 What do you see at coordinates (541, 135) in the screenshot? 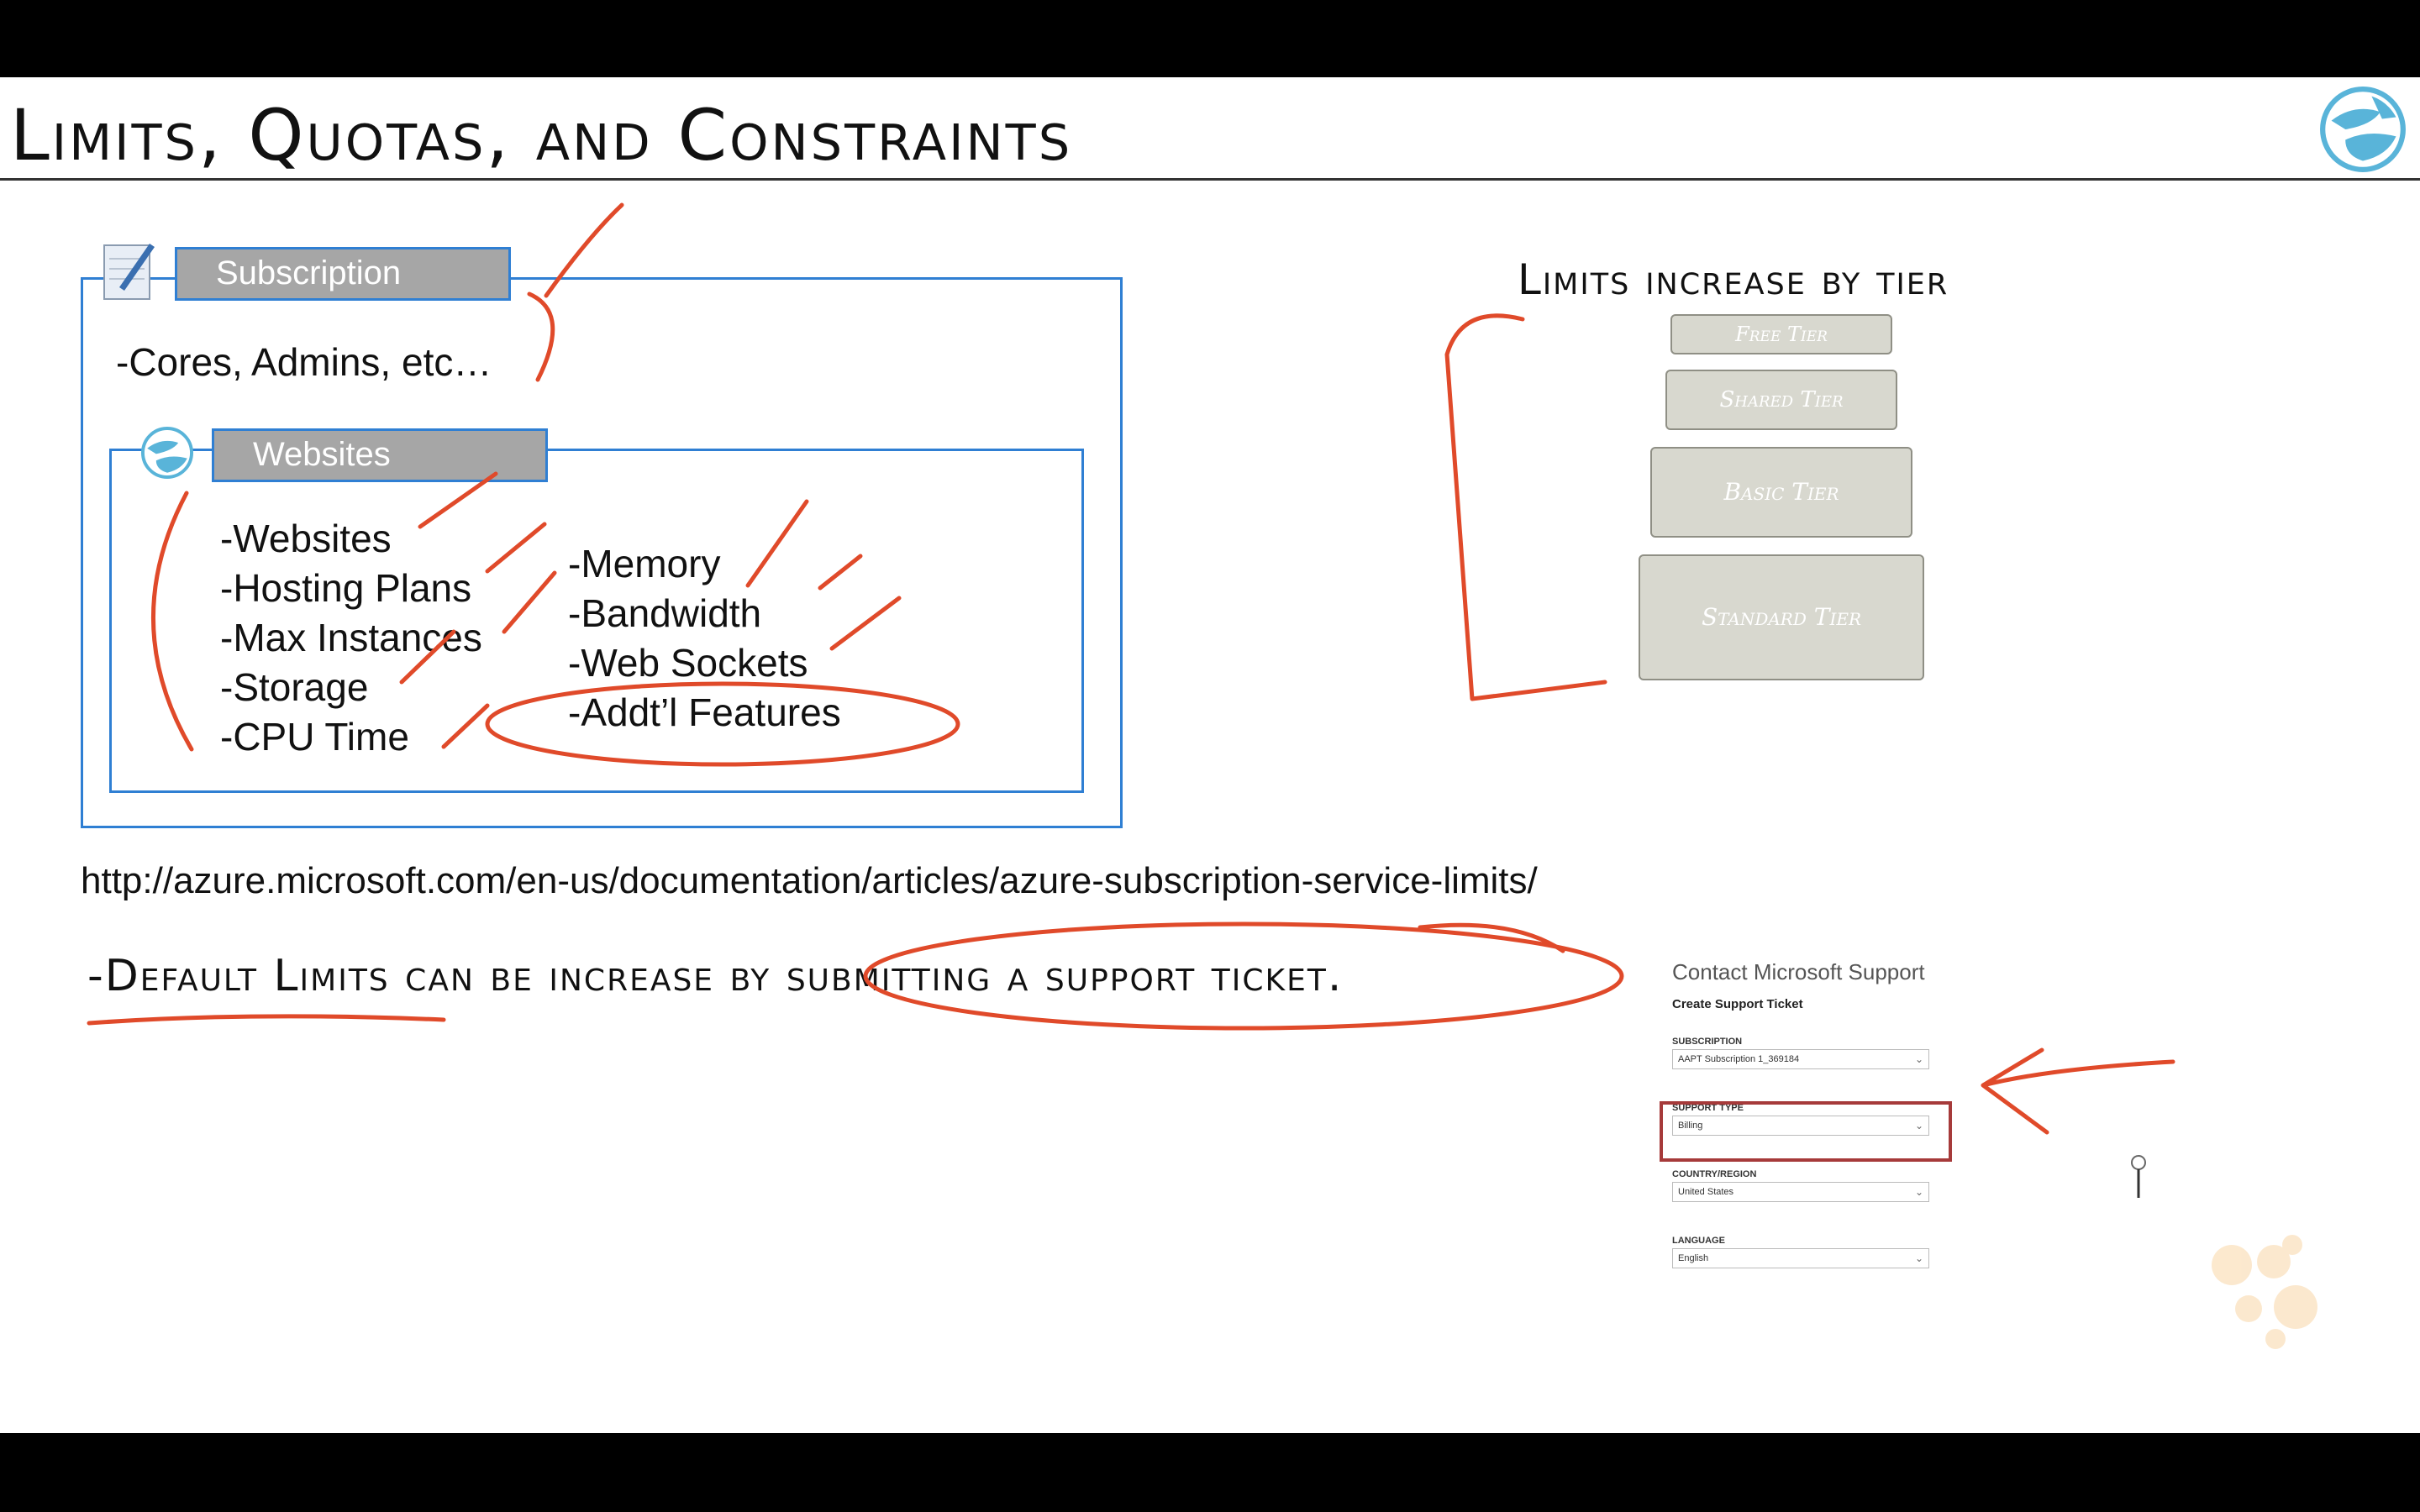
I see `slide-title: Limits, Quotas, and Constraints` at bounding box center [541, 135].